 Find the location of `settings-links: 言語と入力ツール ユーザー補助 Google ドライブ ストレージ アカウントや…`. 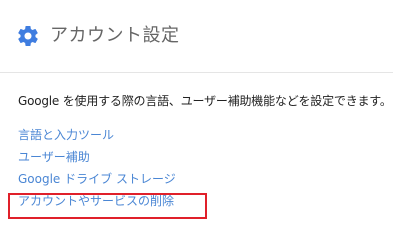

settings-links: 言語と入力ツール ユーザー補助 Google ドライブ ストレージ アカウントや… is located at coordinates (97, 170).